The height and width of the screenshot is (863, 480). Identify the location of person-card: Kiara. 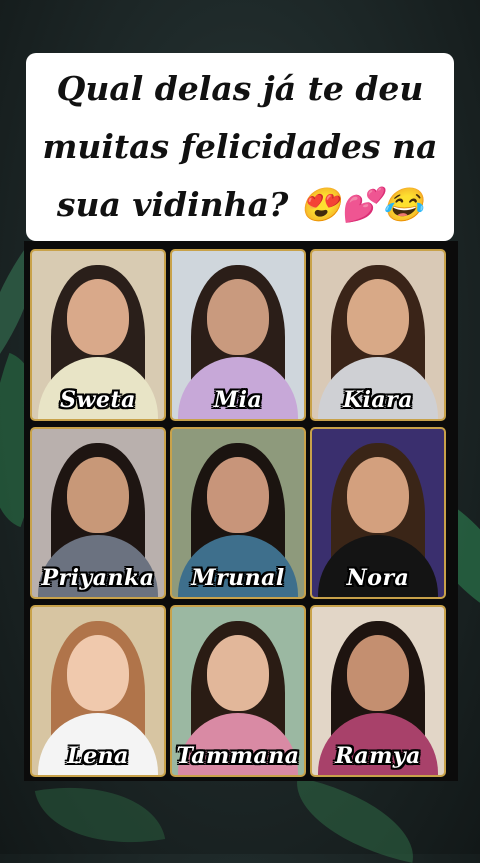
(378, 335).